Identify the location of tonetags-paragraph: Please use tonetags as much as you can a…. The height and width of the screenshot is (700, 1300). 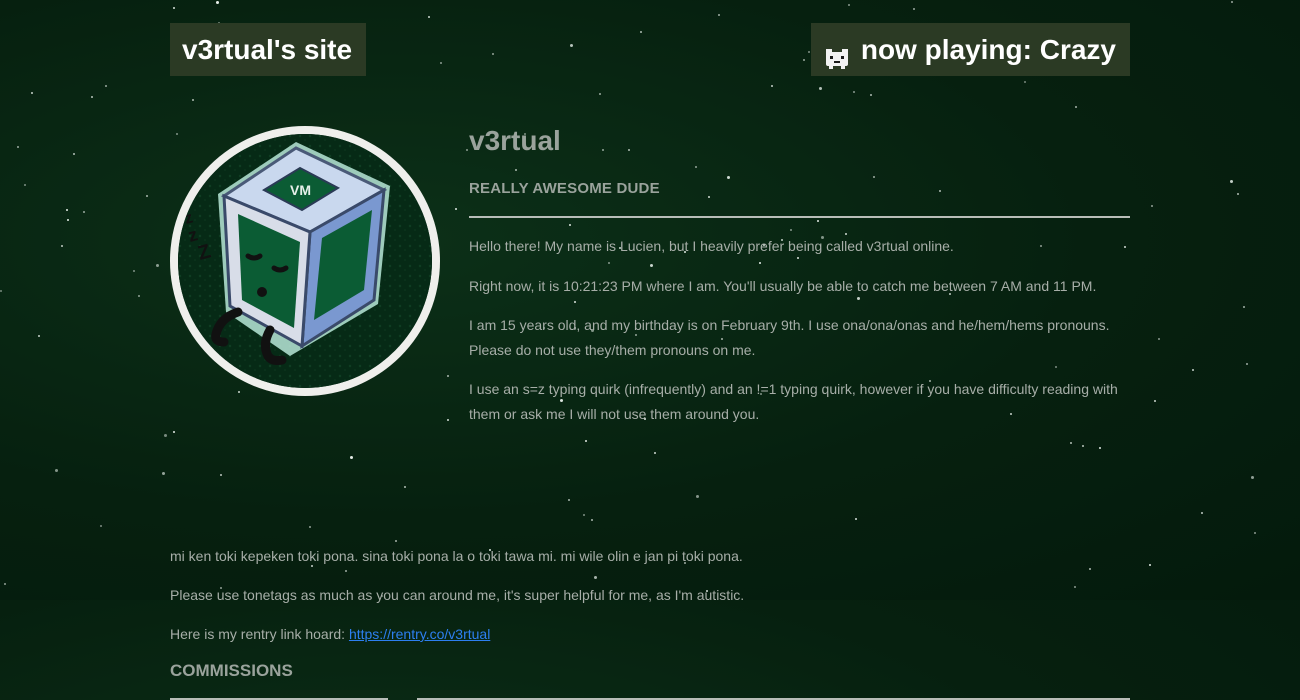
(457, 595).